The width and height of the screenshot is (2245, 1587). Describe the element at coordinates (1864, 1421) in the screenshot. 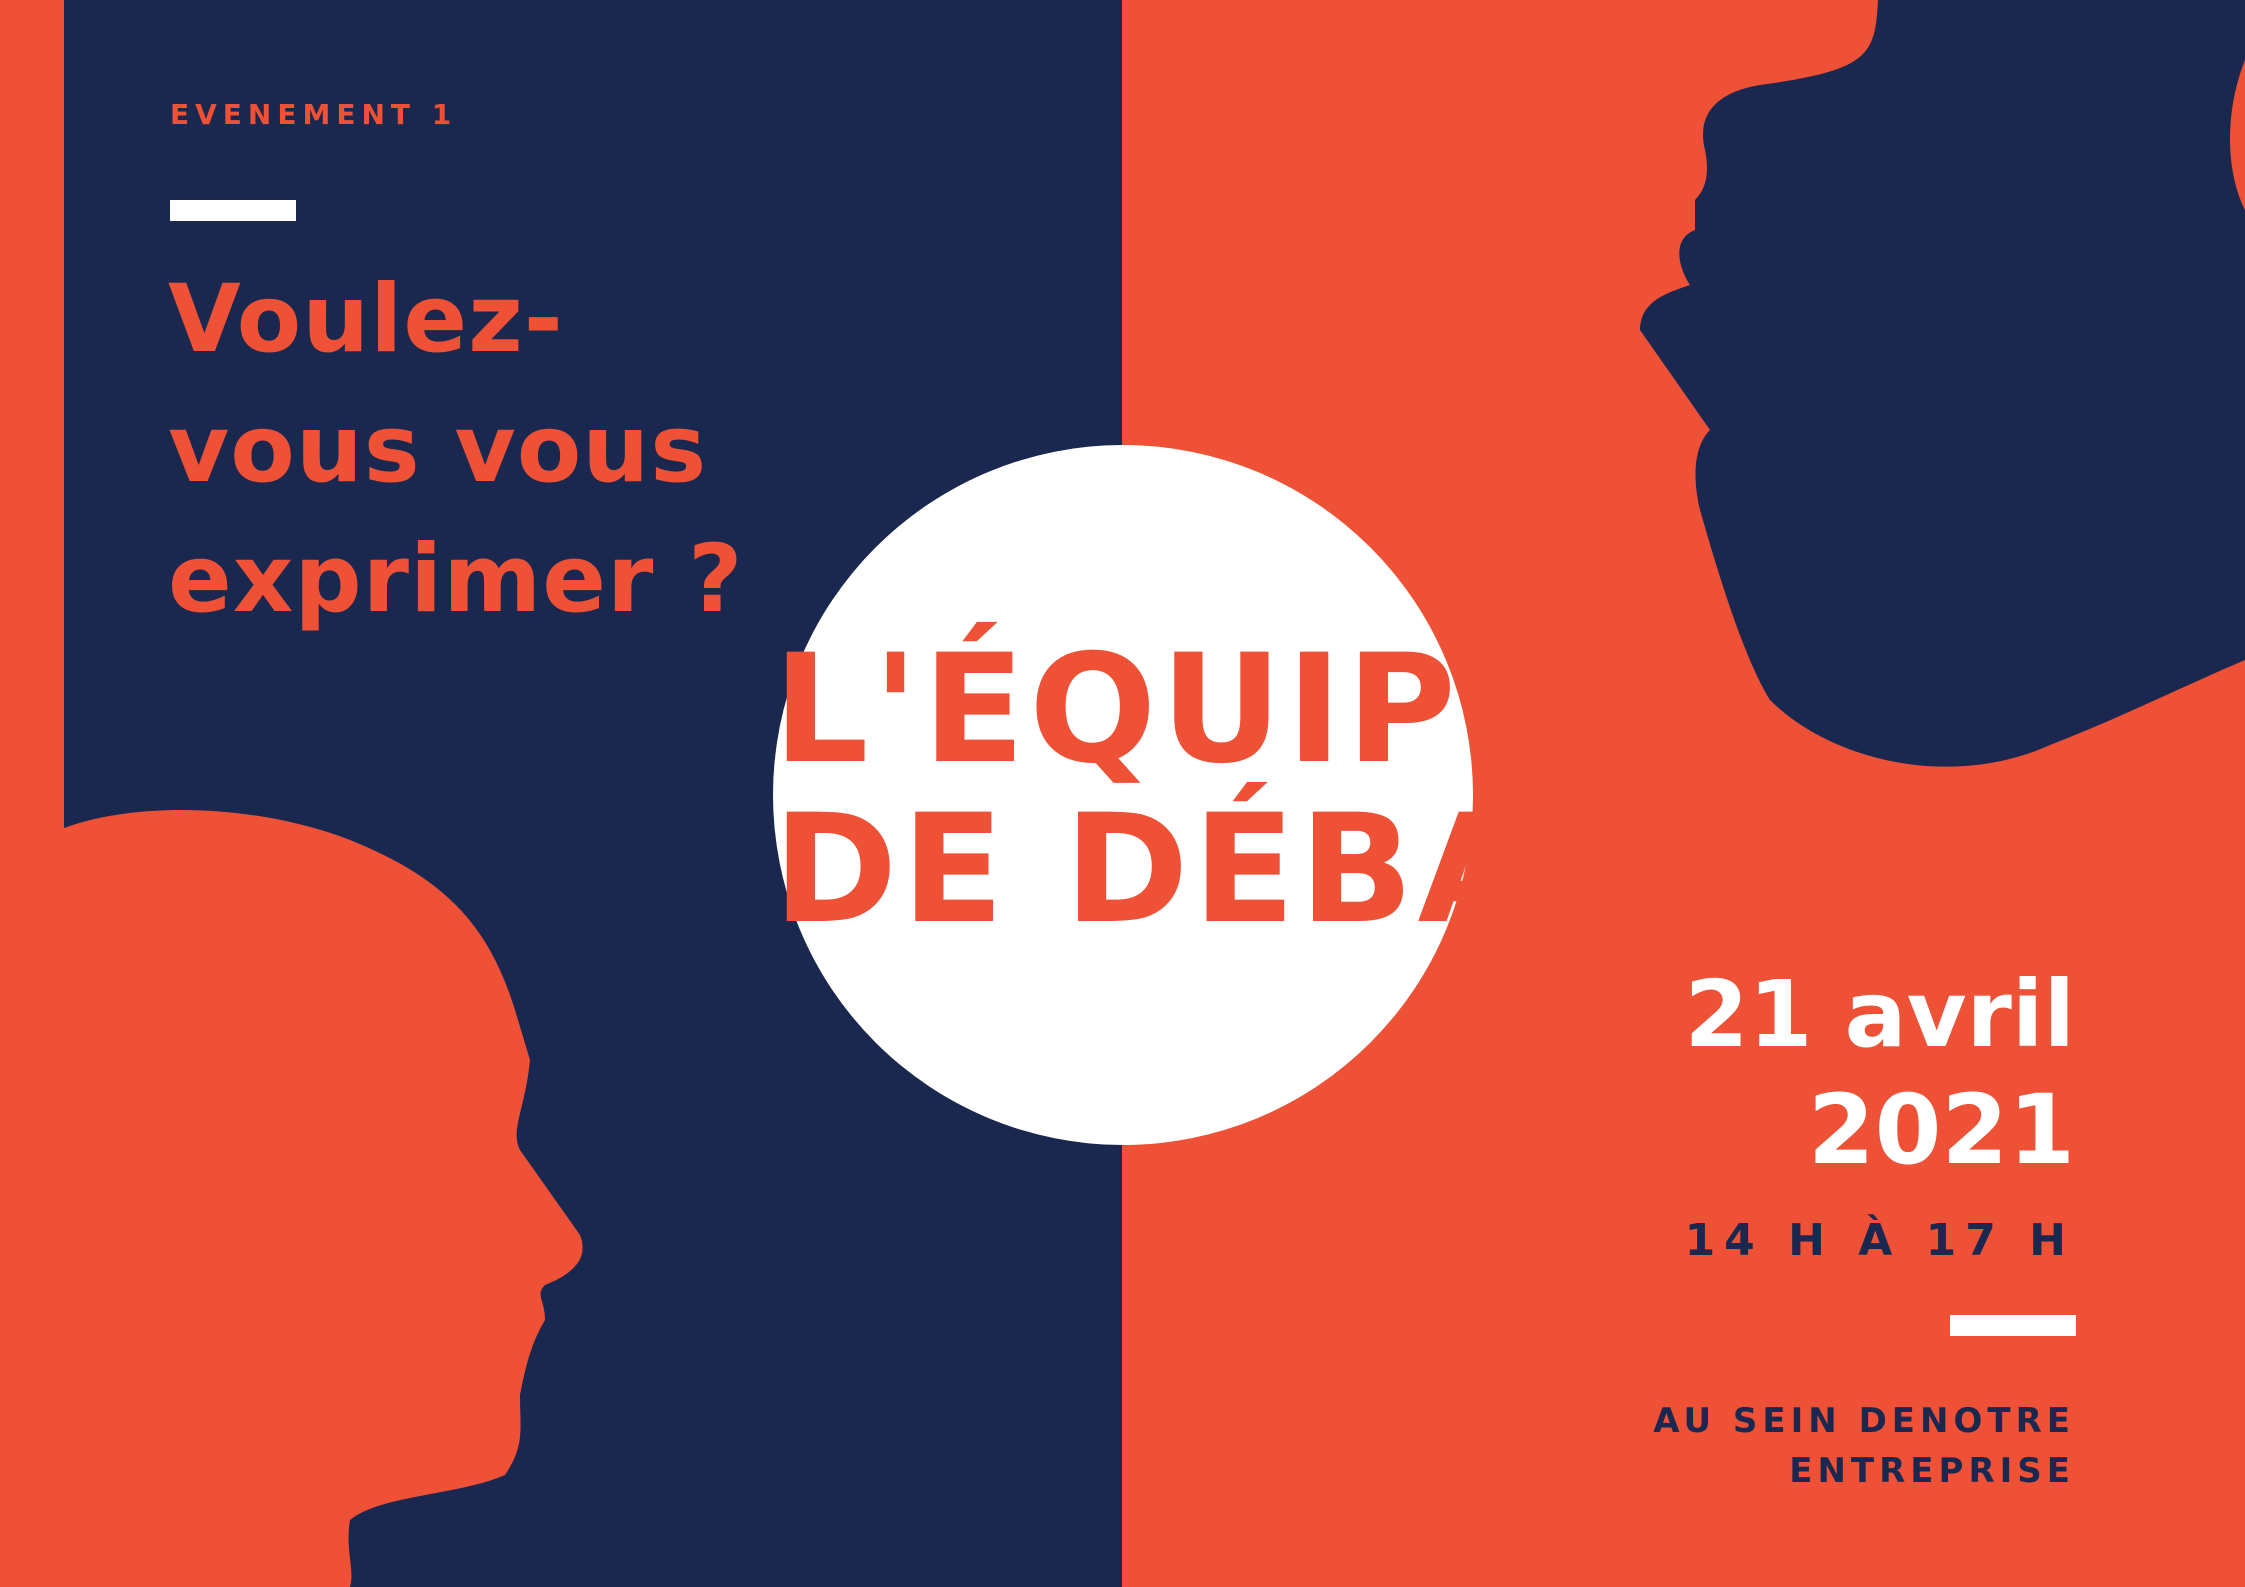

I see `venue-line: AU SEIN DENOTRE` at that location.